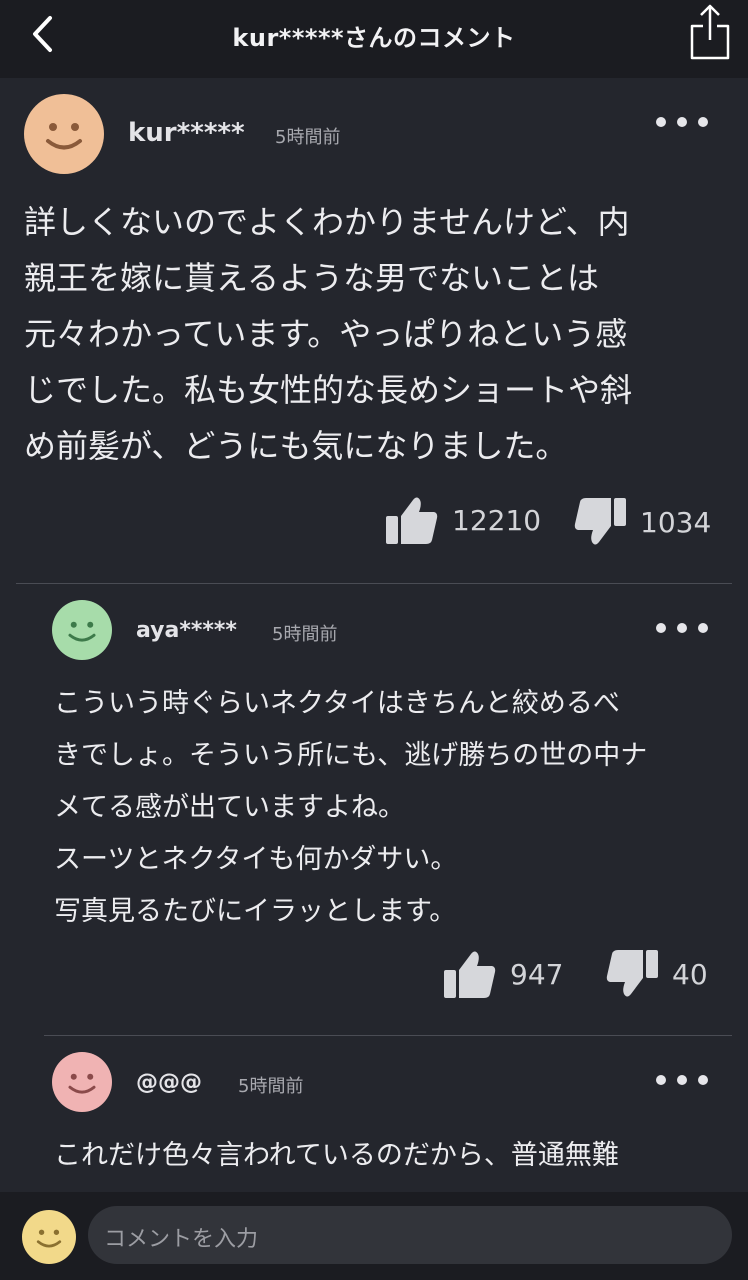 The width and height of the screenshot is (748, 1280). I want to click on comment-input: コメントを入力, so click(410, 1235).